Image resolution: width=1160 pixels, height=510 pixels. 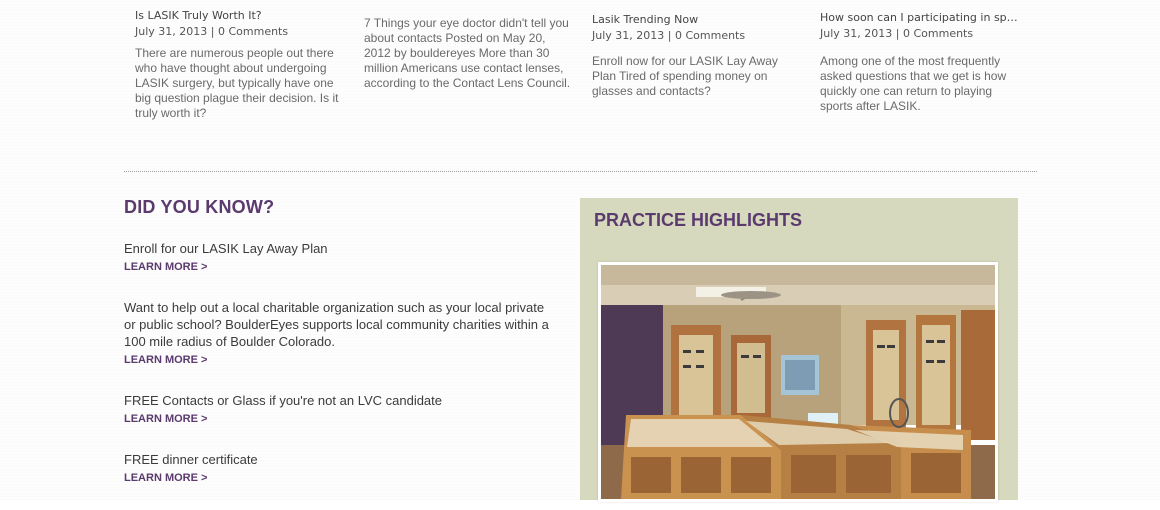 What do you see at coordinates (698, 220) in the screenshot?
I see `practice-highlights-heading: PRACTICE HIGHLIGHTS` at bounding box center [698, 220].